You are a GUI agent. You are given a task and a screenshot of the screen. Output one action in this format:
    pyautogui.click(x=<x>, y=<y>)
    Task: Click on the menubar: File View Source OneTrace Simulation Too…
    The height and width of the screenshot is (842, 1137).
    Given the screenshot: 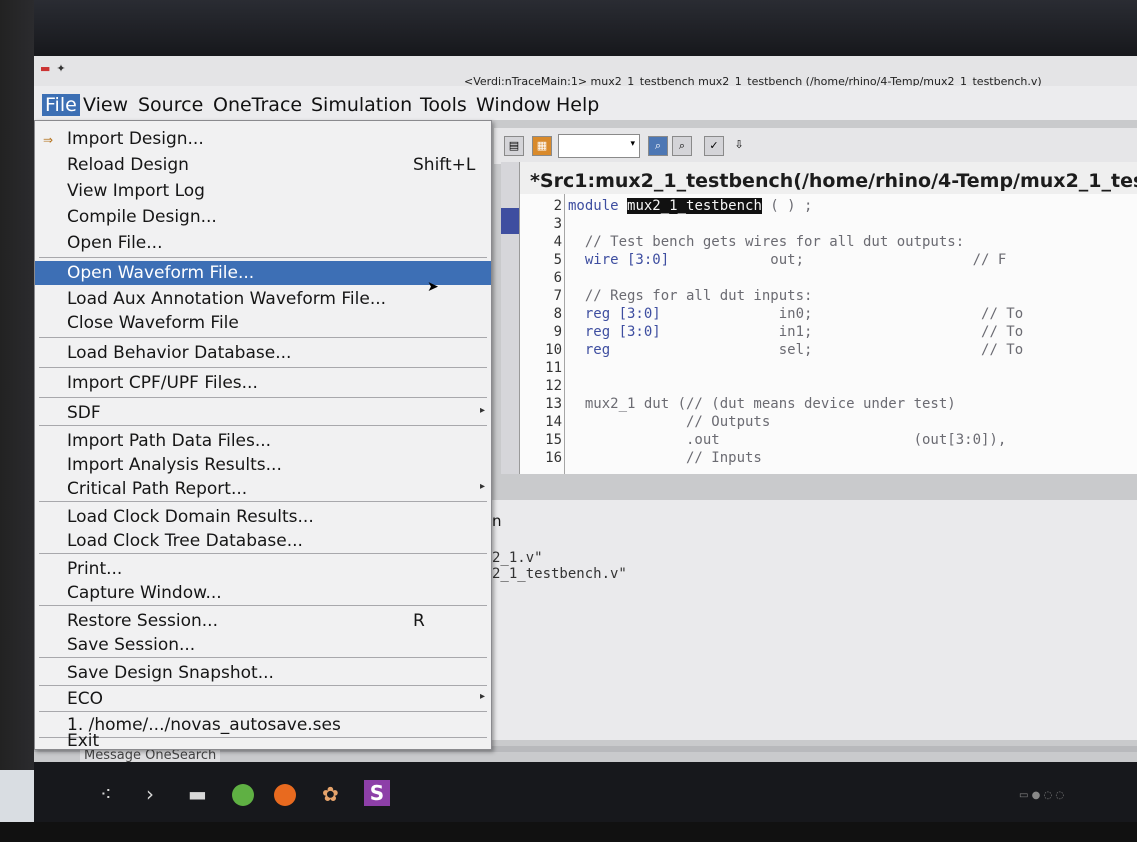 What is the action you would take?
    pyautogui.click(x=585, y=103)
    